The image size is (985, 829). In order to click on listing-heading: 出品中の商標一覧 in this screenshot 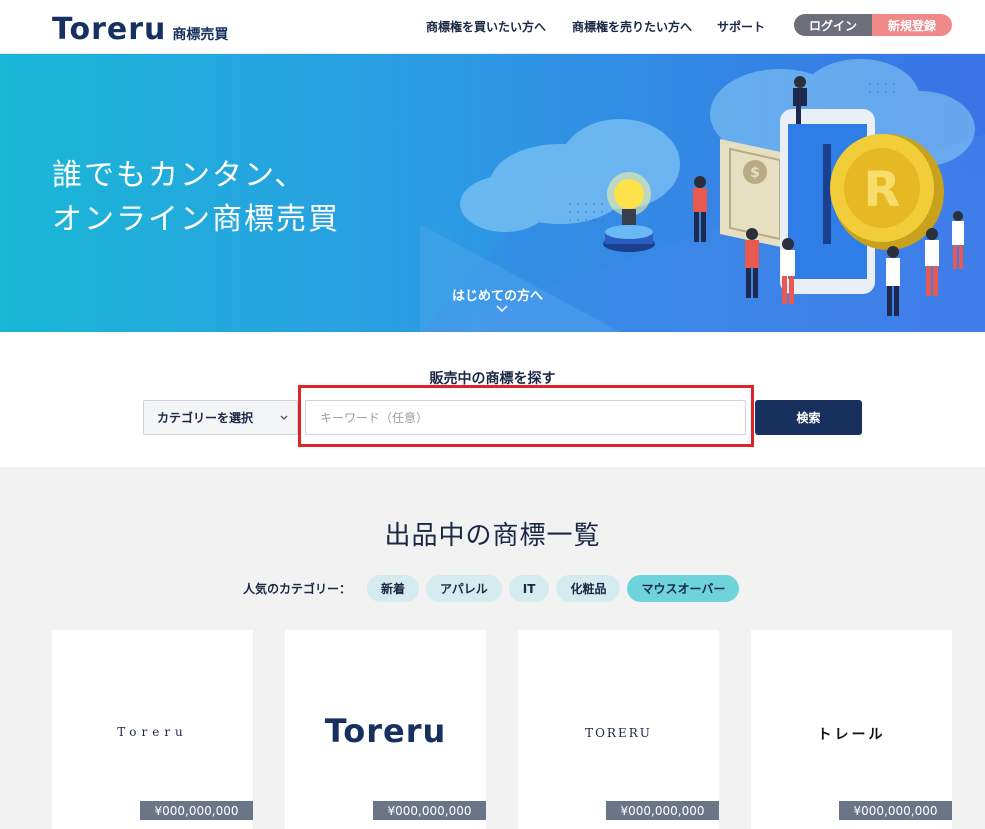, I will do `click(492, 536)`.